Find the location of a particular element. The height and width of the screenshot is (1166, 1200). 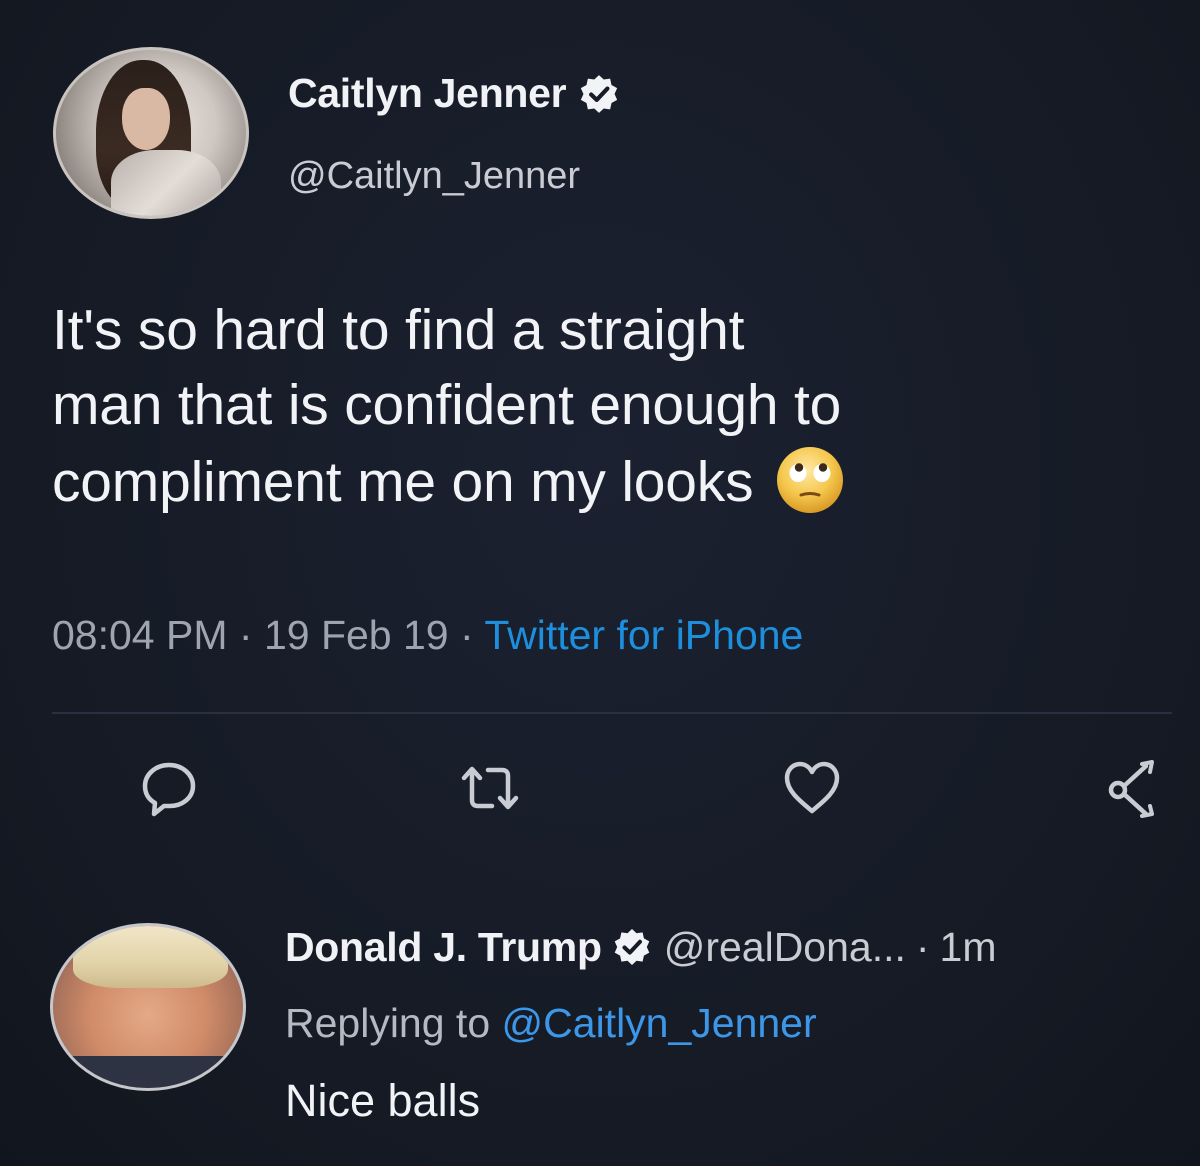

reply-icon is located at coordinates (169, 788).